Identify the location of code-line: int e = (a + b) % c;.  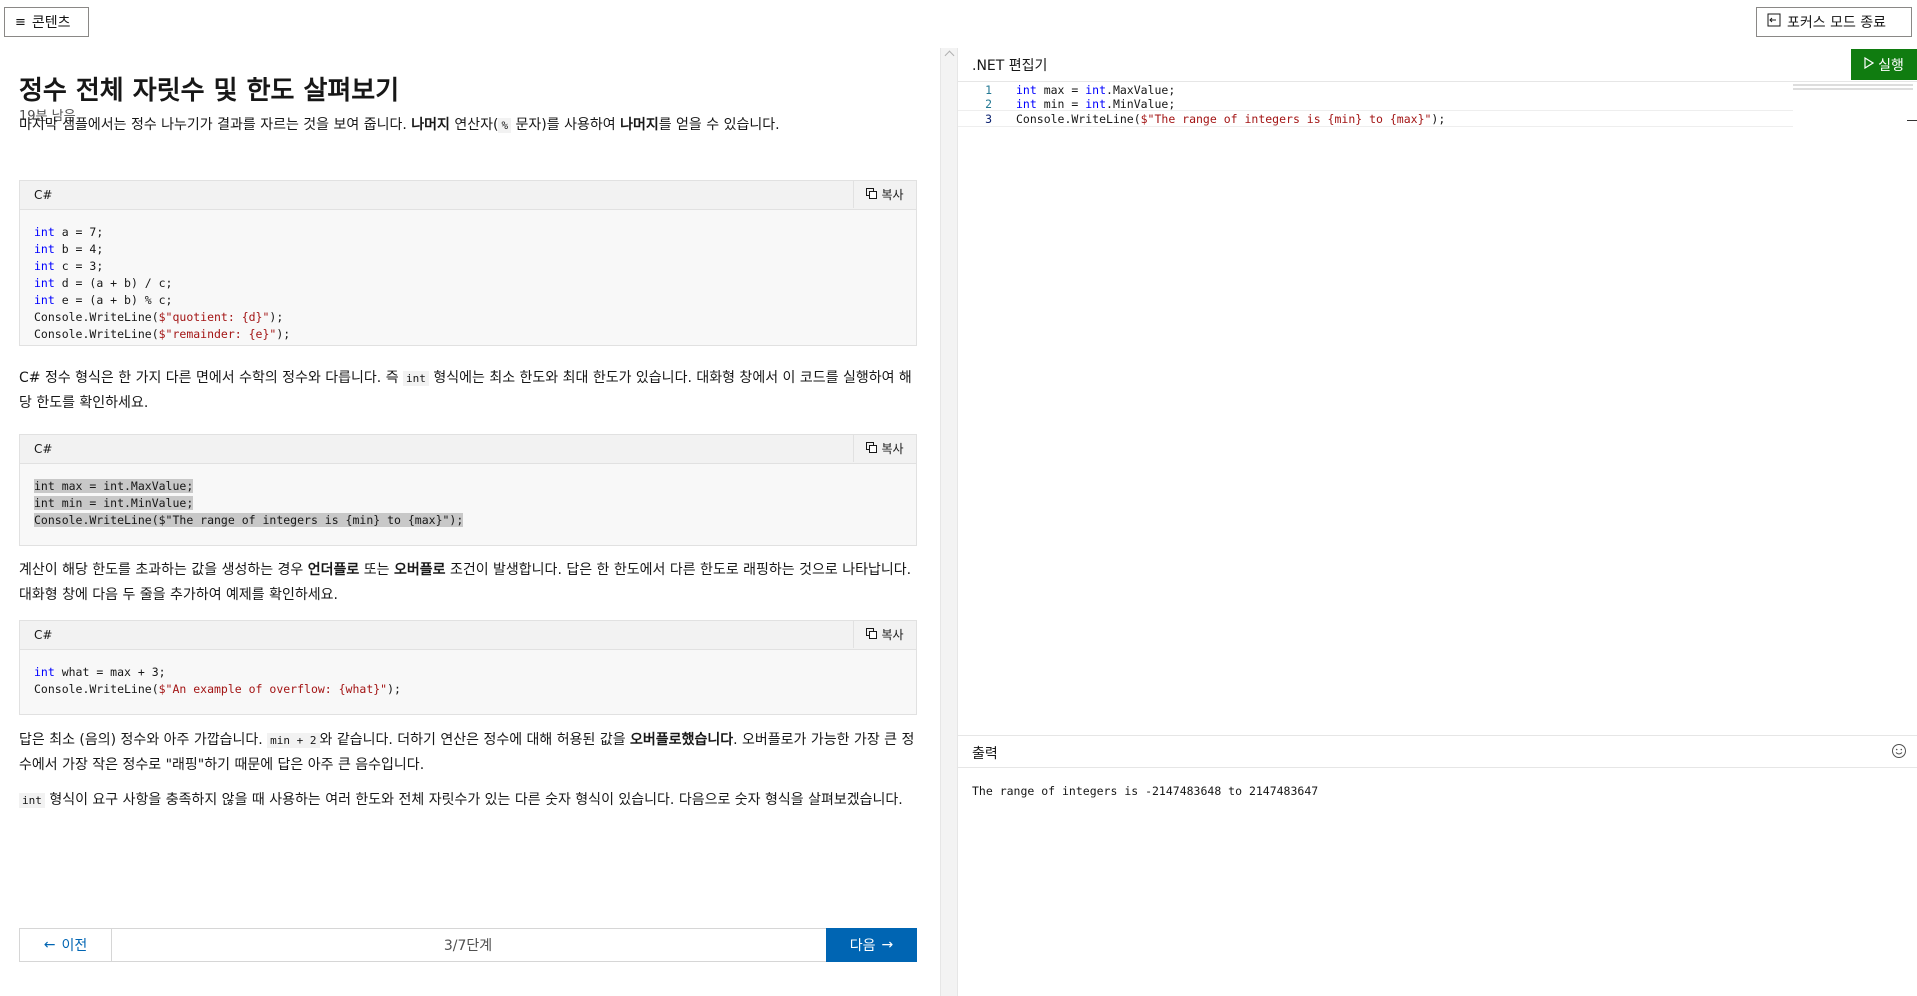
(103, 300).